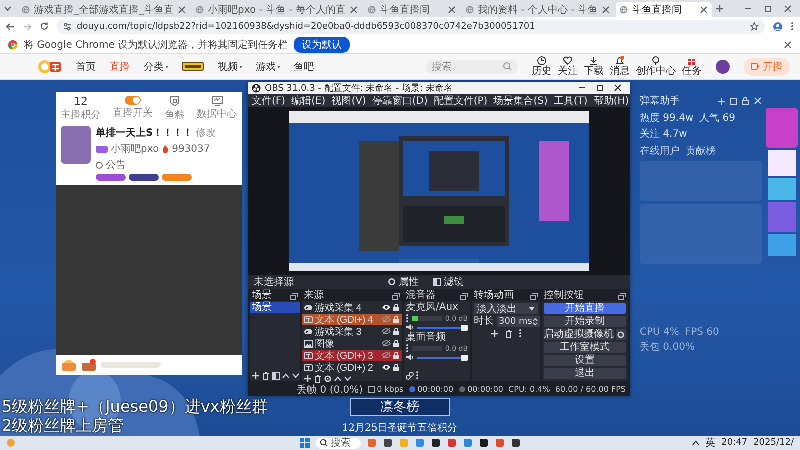 This screenshot has height=450, width=800. I want to click on toolbar-link: 消息, so click(620, 66).